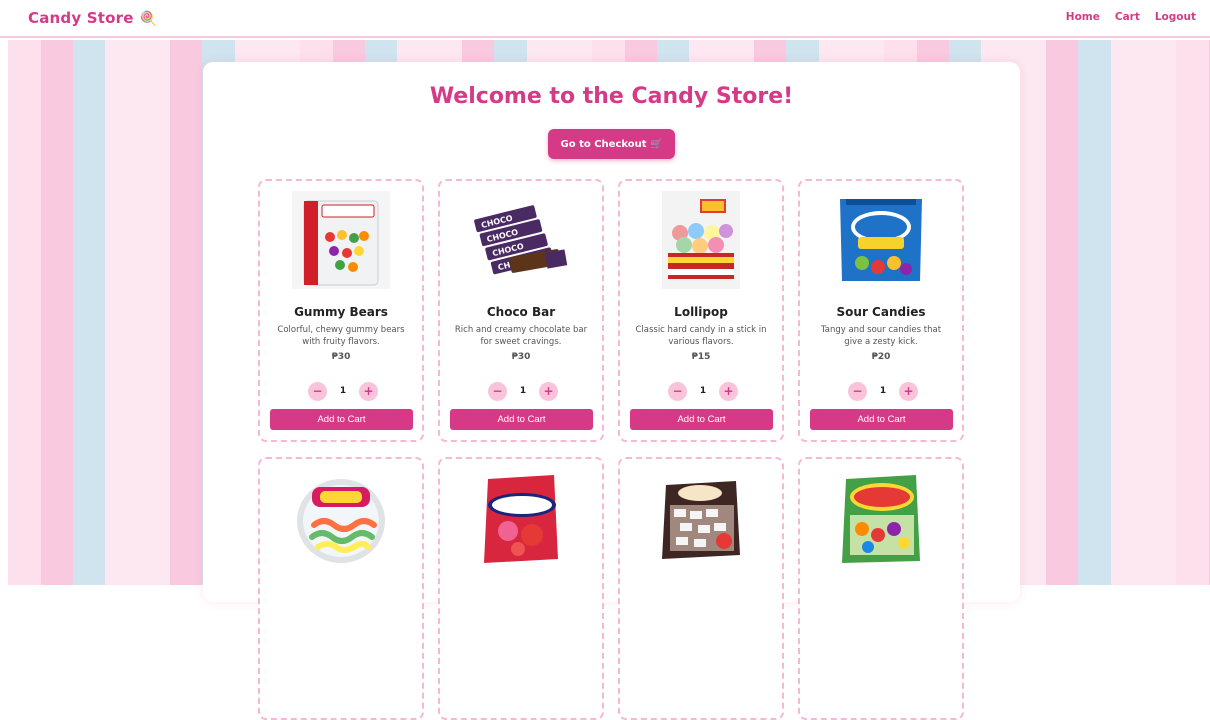  Describe the element at coordinates (701, 357) in the screenshot. I see `product-price: ₱15` at that location.